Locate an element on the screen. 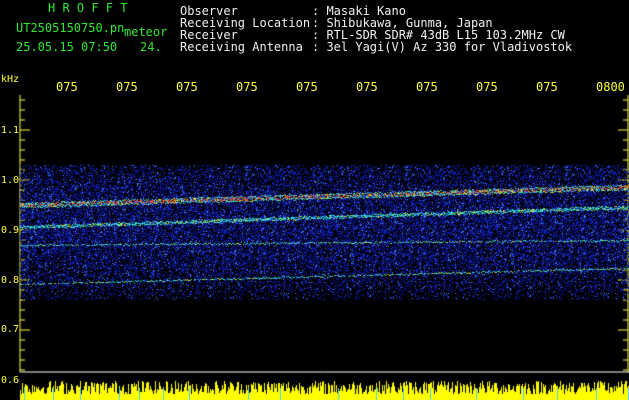 The width and height of the screenshot is (629, 400). y-tick-label: 0.8 is located at coordinates (10, 280).